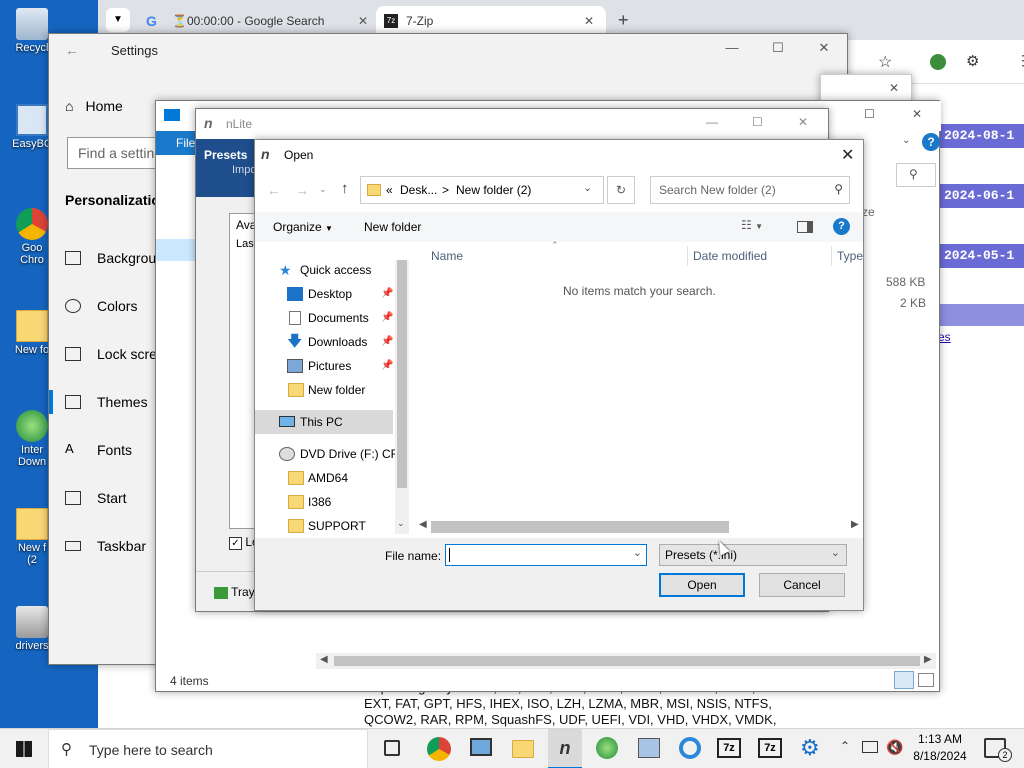 The image size is (1024, 768). What do you see at coordinates (940, 748) in the screenshot?
I see `clock: 1:13 AM 8/18/2024` at bounding box center [940, 748].